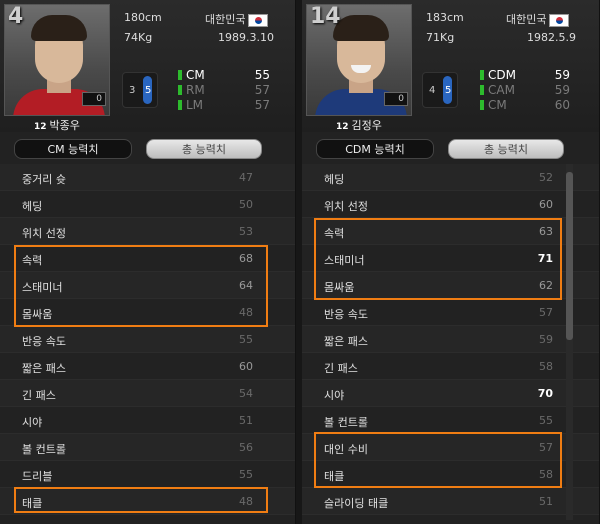 The width and height of the screenshot is (600, 524). Describe the element at coordinates (246, 204) in the screenshot. I see `stat-value: 50` at that location.